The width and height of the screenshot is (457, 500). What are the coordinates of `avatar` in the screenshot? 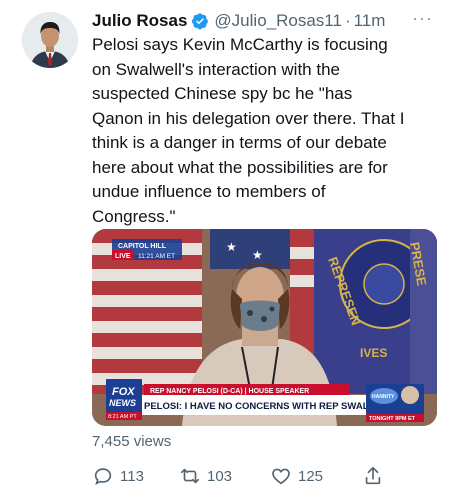 It's located at (50, 40).